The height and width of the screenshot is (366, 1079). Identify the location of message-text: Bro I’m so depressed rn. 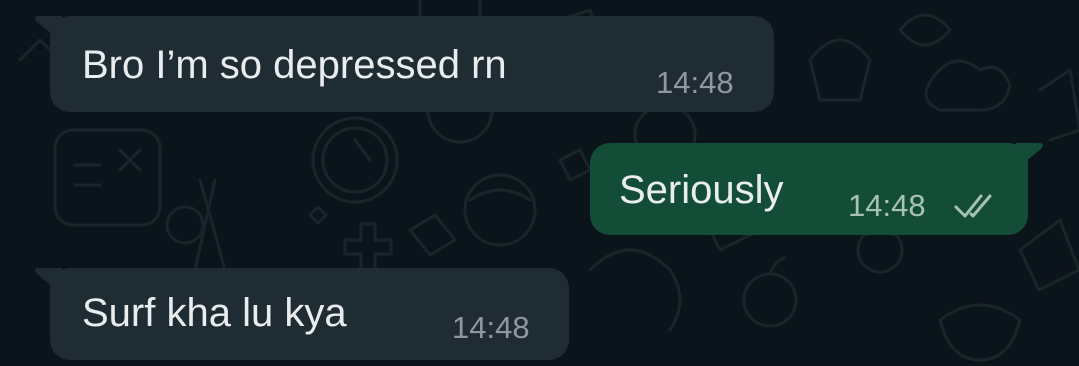
(294, 65).